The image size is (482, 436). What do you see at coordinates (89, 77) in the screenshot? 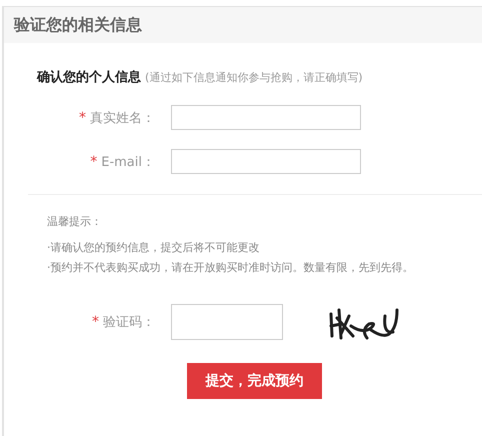
I see `section-title: 确认您的个人信息` at bounding box center [89, 77].